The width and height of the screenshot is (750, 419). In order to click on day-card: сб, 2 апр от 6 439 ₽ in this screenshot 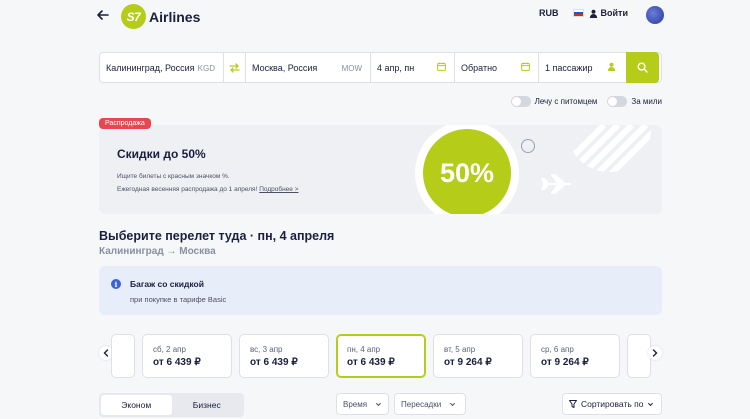, I will do `click(187, 356)`.